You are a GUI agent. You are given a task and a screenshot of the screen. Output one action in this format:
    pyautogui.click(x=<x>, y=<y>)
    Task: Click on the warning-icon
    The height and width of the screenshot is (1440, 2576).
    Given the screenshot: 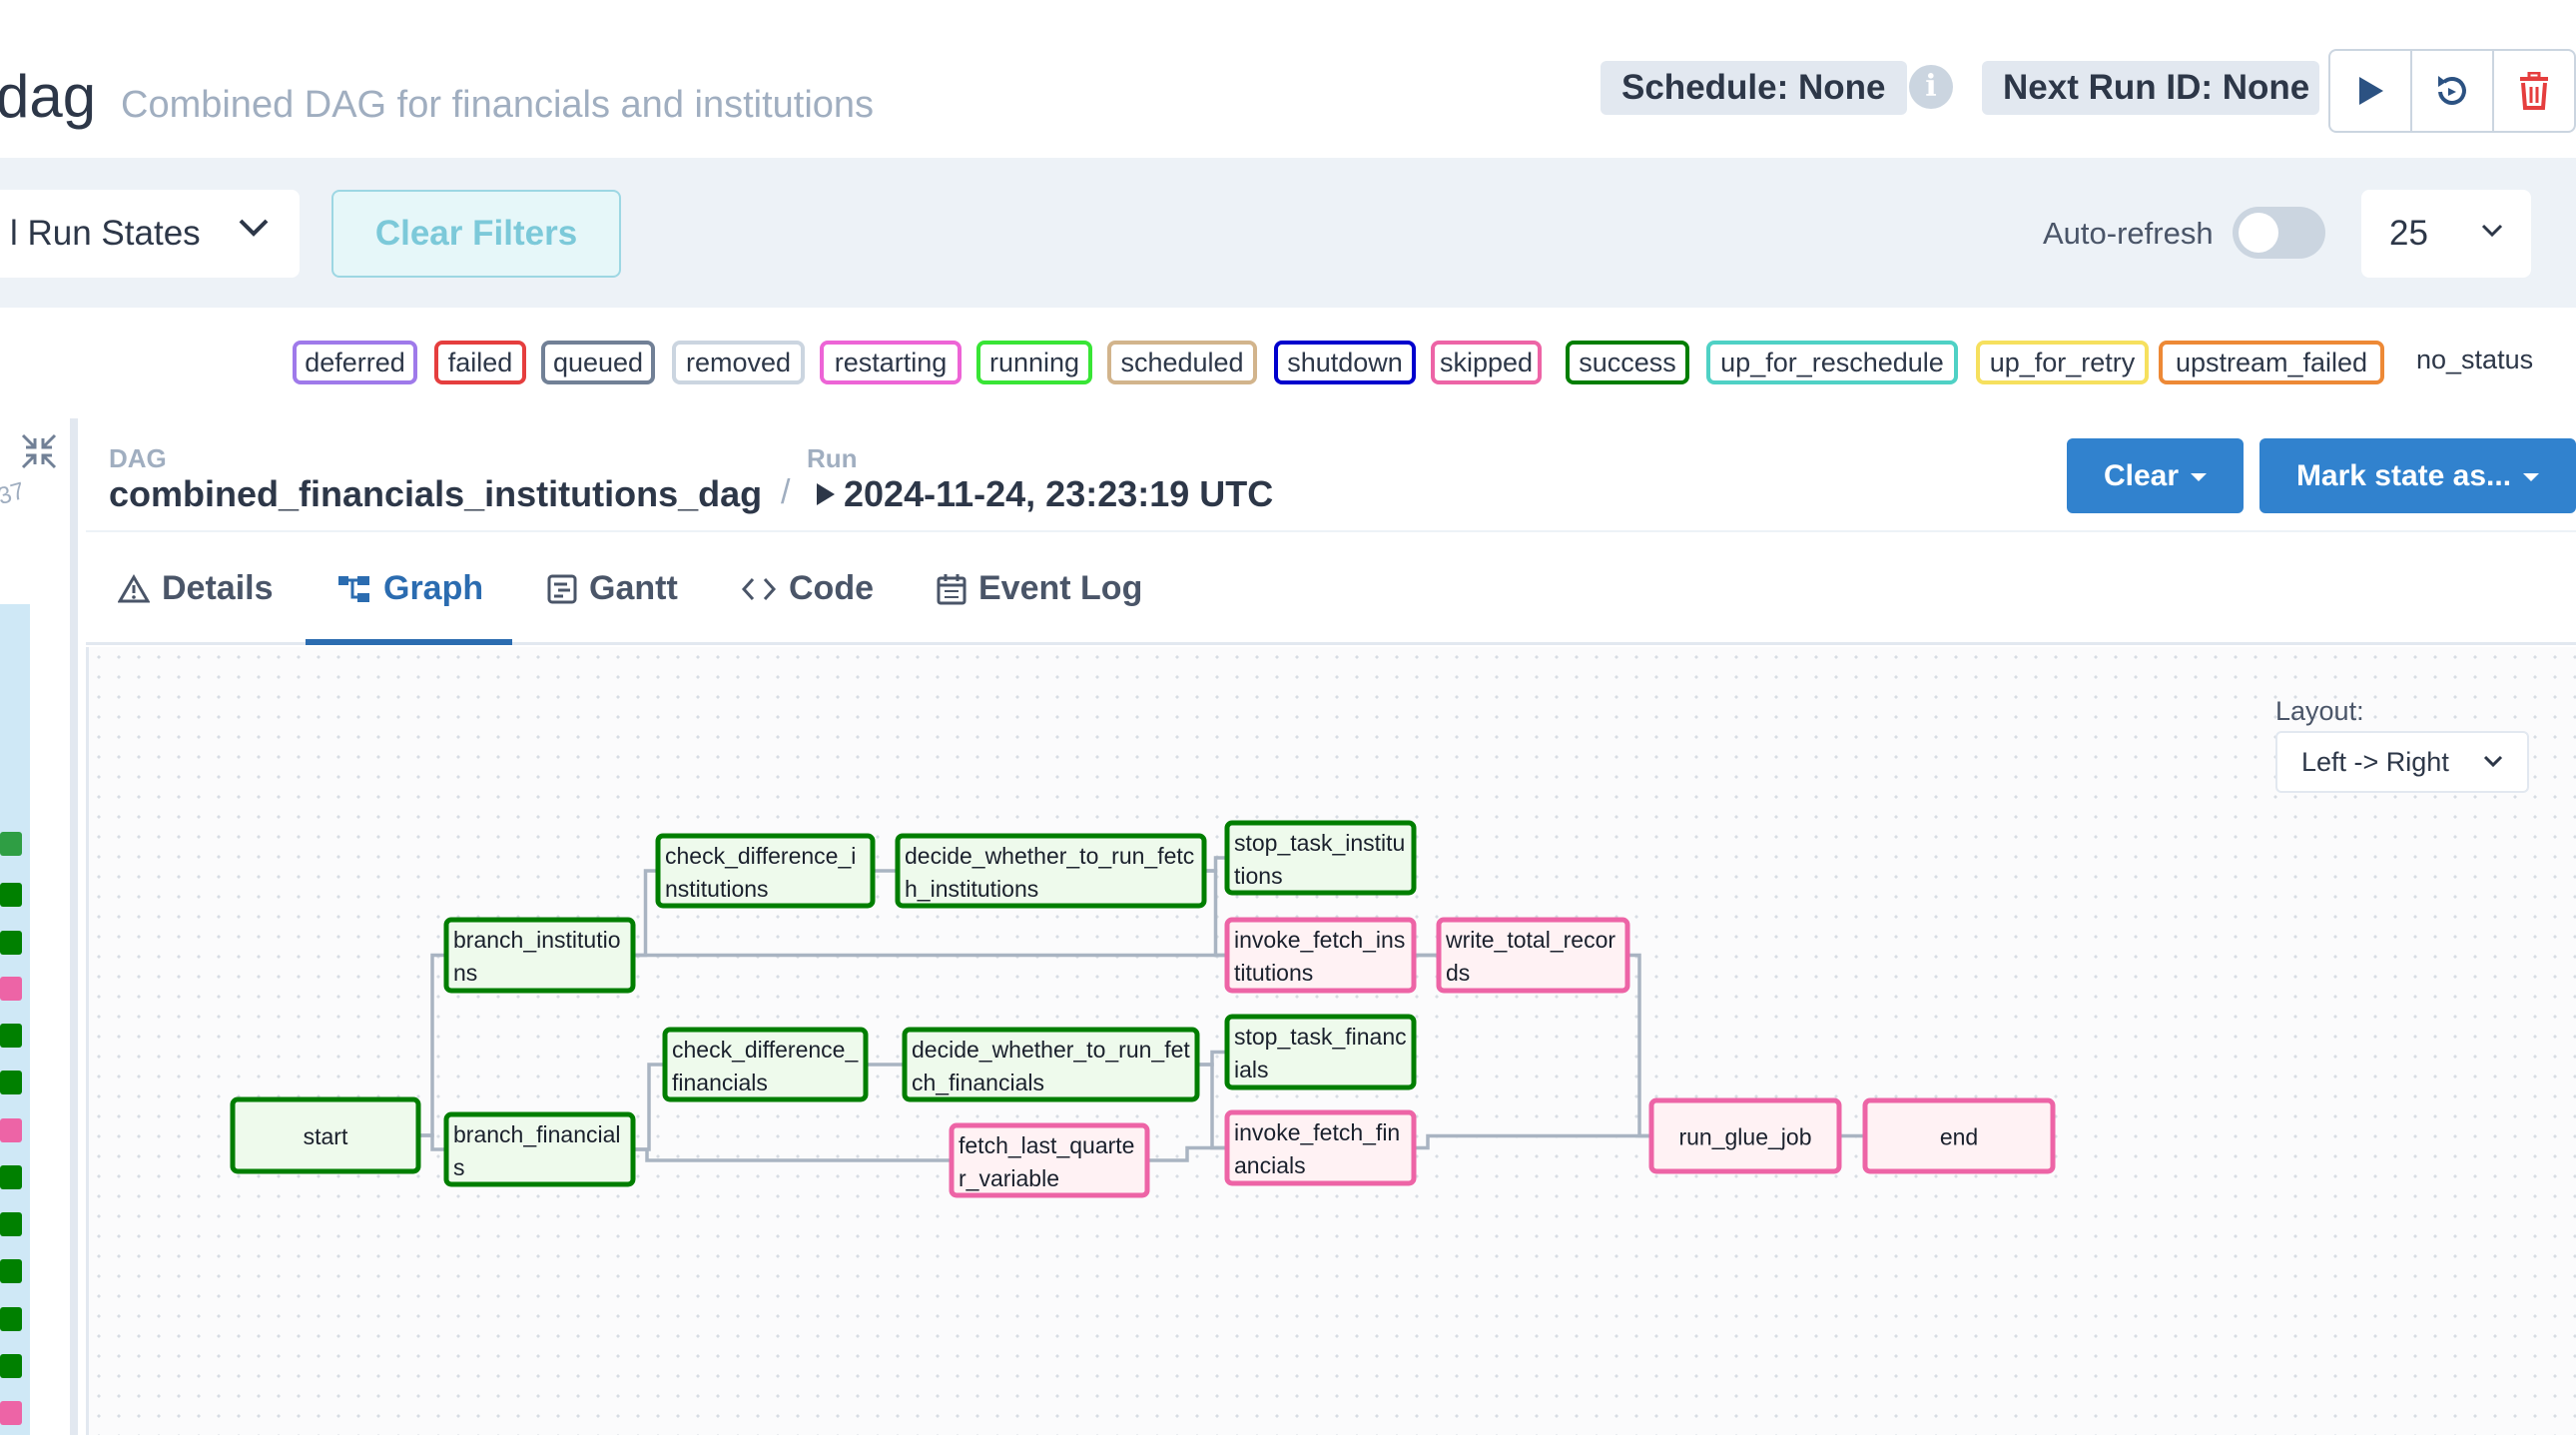 What is the action you would take?
    pyautogui.click(x=134, y=587)
    